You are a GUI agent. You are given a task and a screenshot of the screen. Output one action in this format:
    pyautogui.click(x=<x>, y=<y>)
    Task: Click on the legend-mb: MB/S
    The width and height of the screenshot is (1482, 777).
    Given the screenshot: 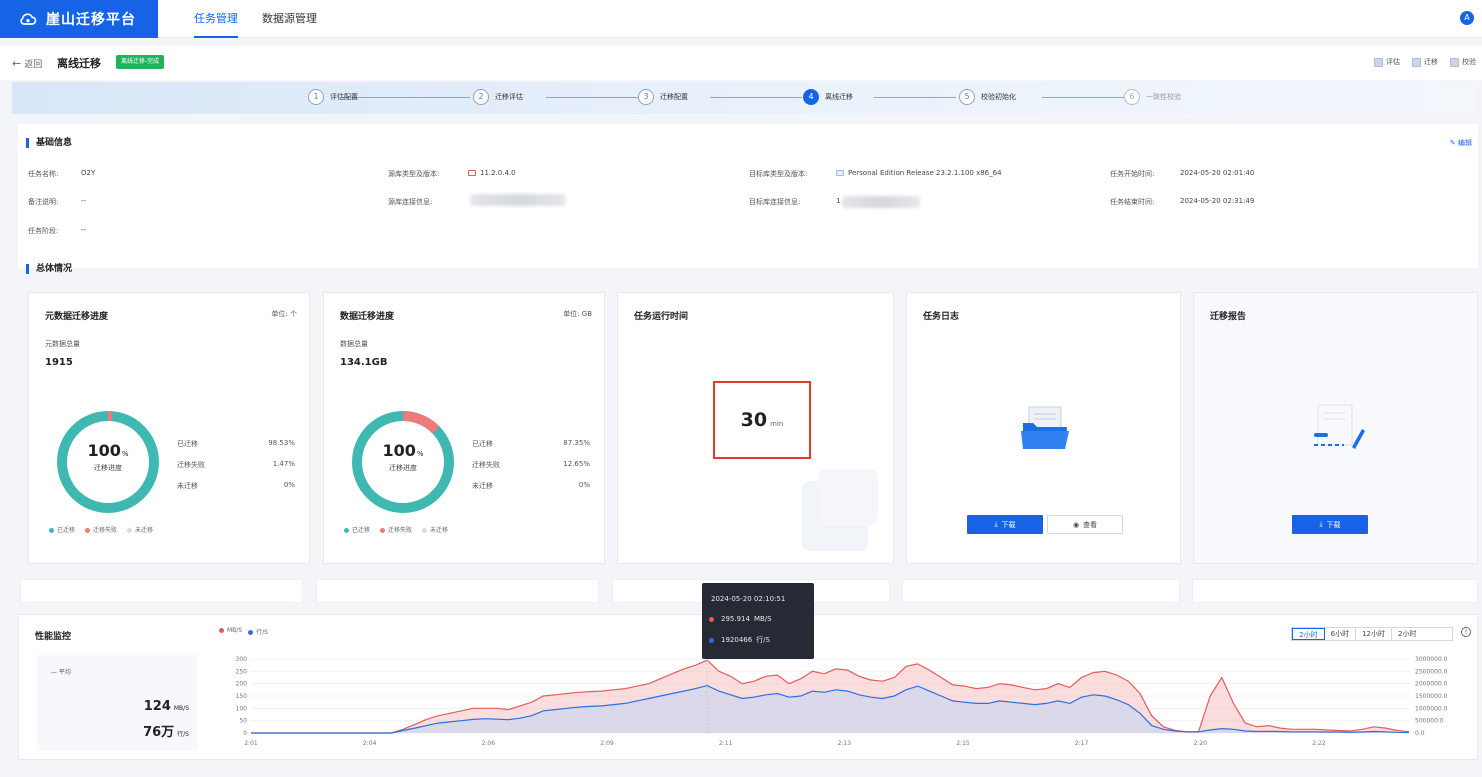 What is the action you would take?
    pyautogui.click(x=230, y=631)
    